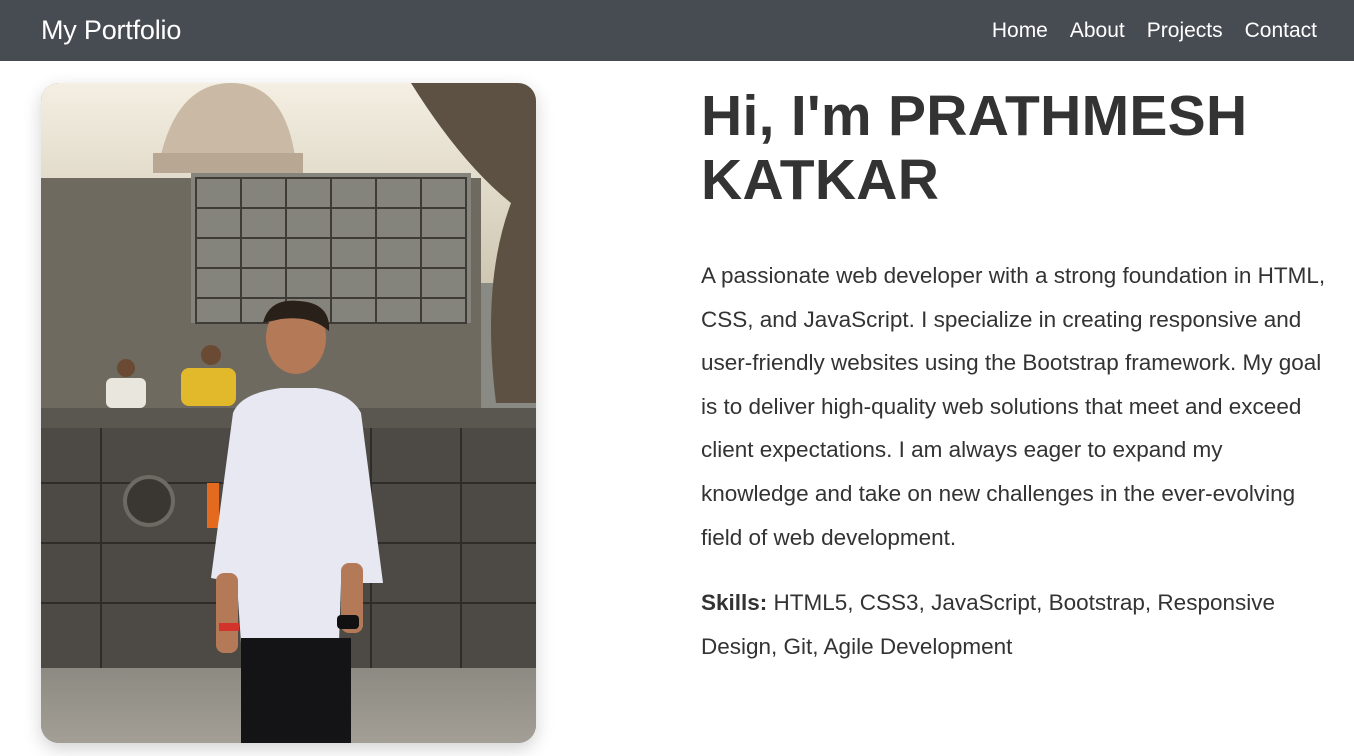  Describe the element at coordinates (734, 603) in the screenshot. I see `skills-label: Skills:` at that location.